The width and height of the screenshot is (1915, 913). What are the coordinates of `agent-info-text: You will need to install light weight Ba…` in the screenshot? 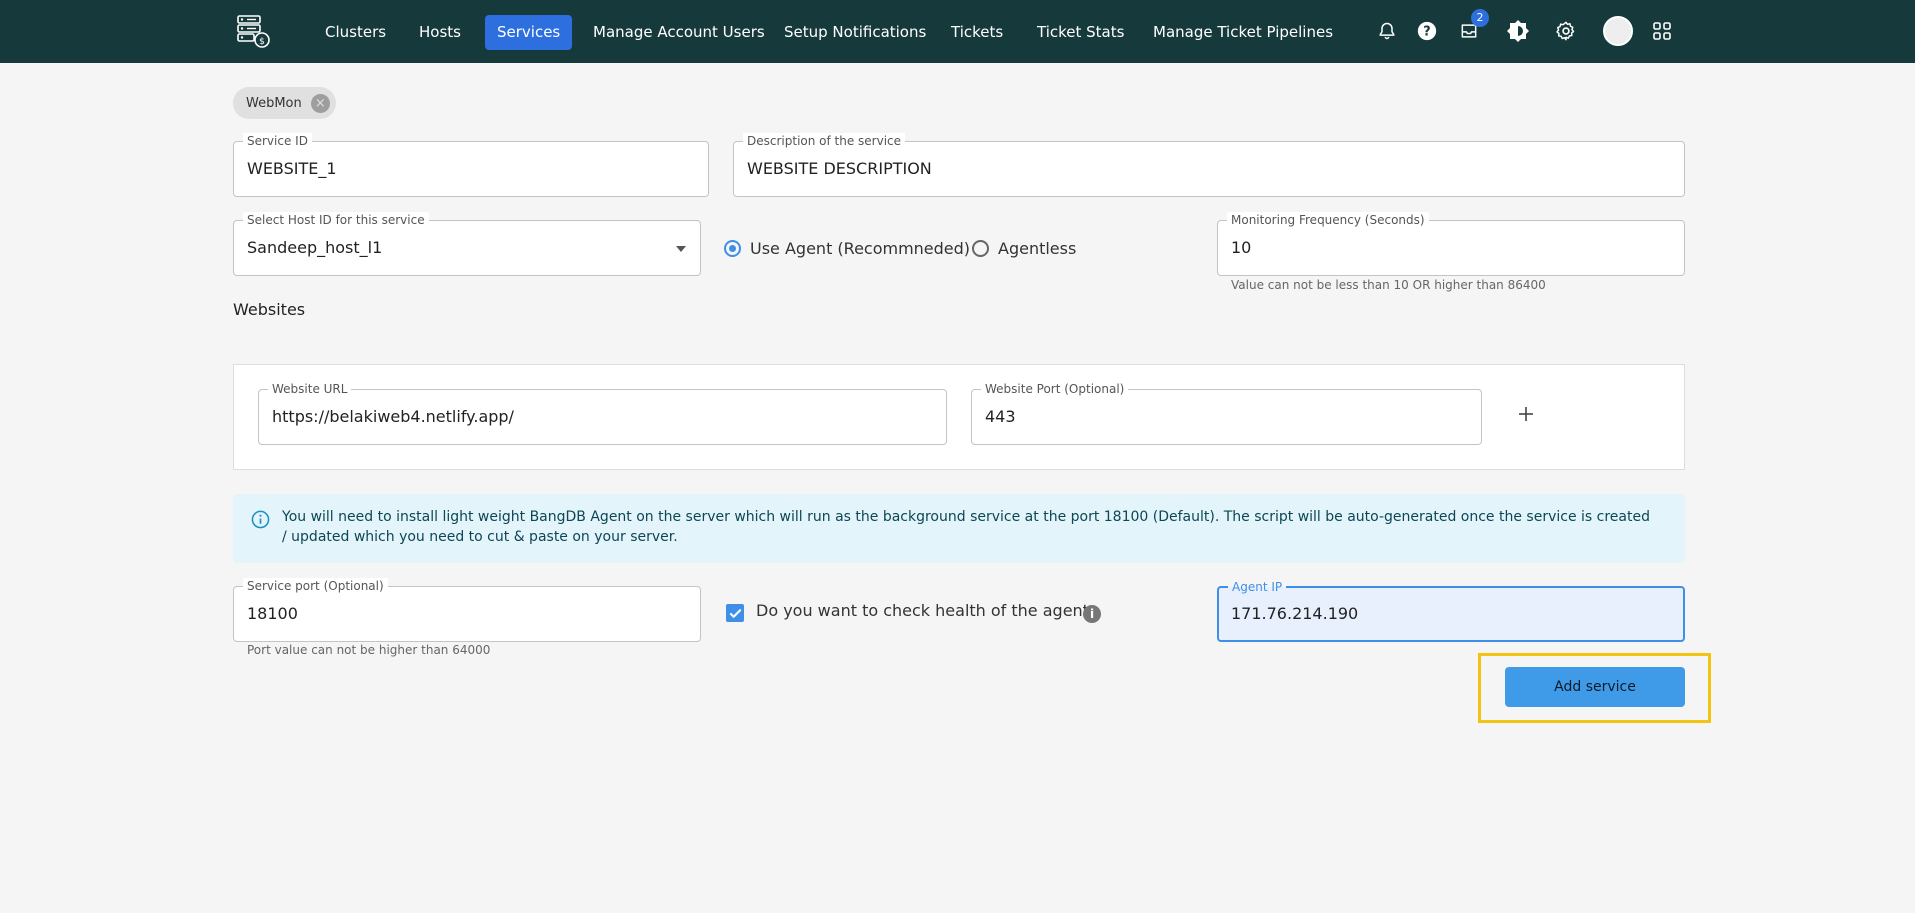 It's located at (966, 527).